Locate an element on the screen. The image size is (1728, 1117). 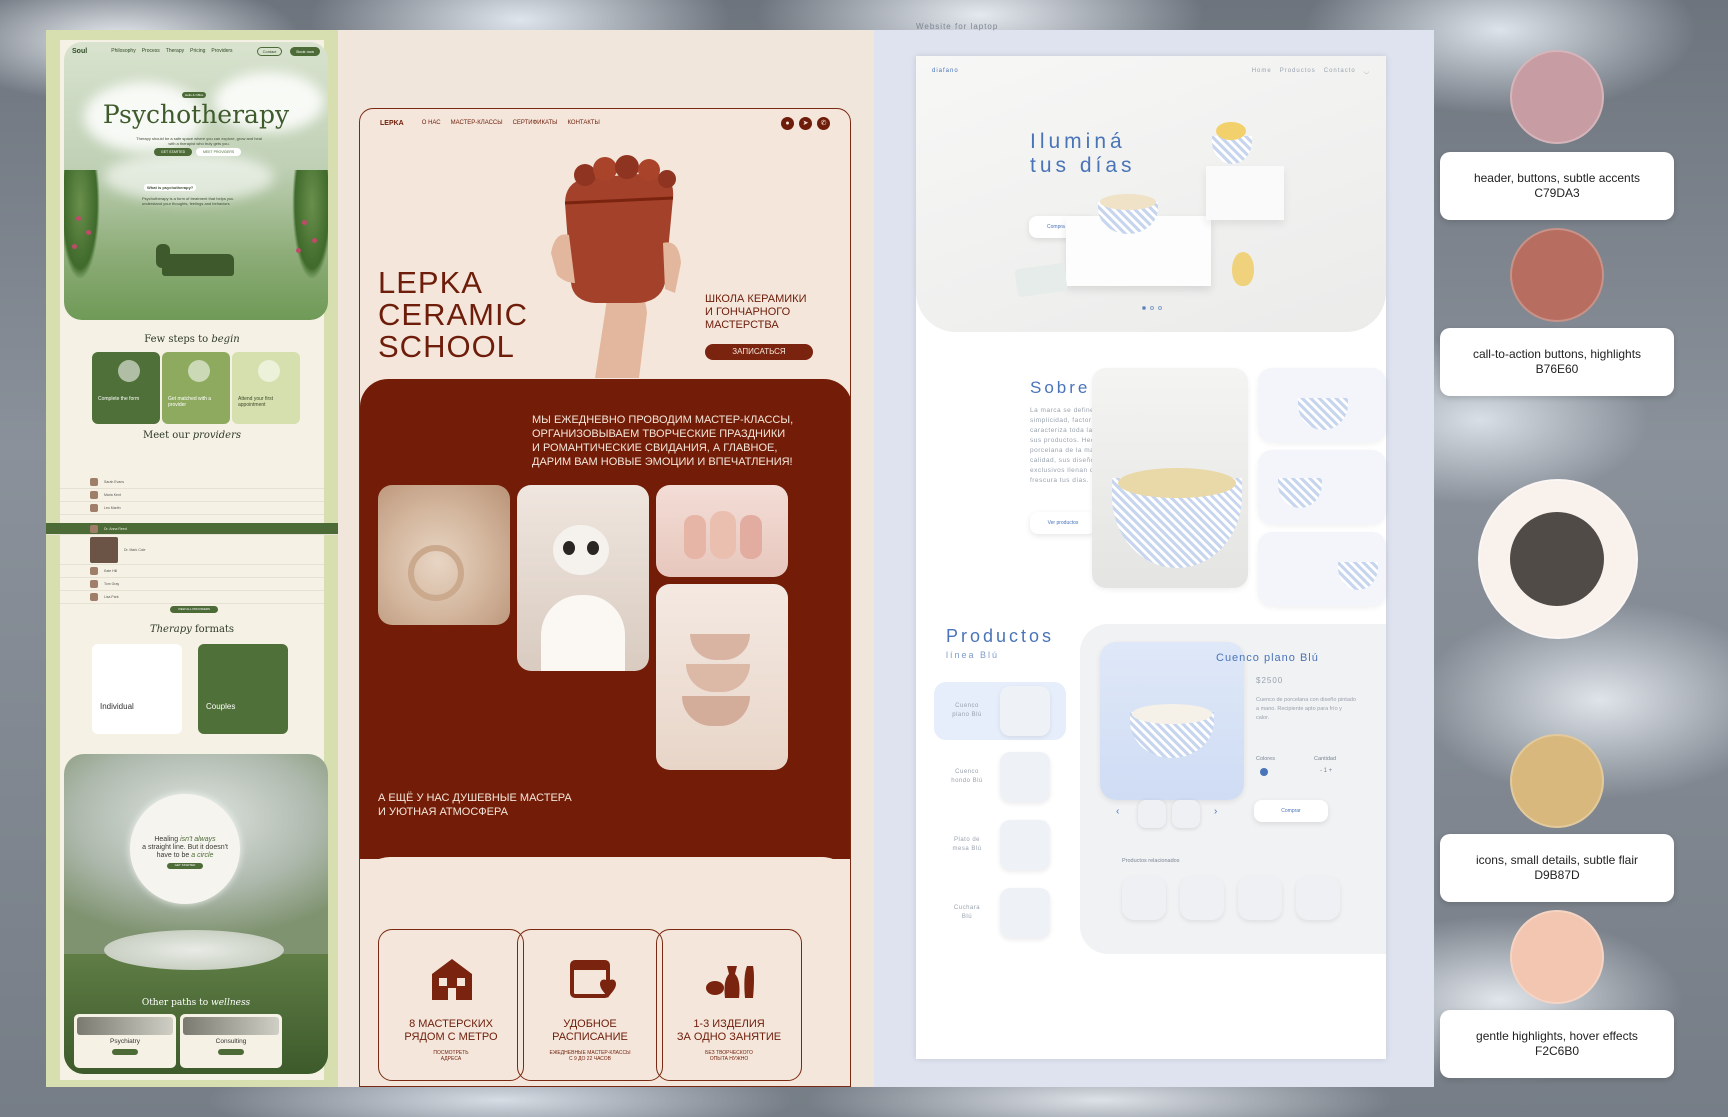
nav-link: СЕРТИФИКАТЫ is located at coordinates (535, 123).